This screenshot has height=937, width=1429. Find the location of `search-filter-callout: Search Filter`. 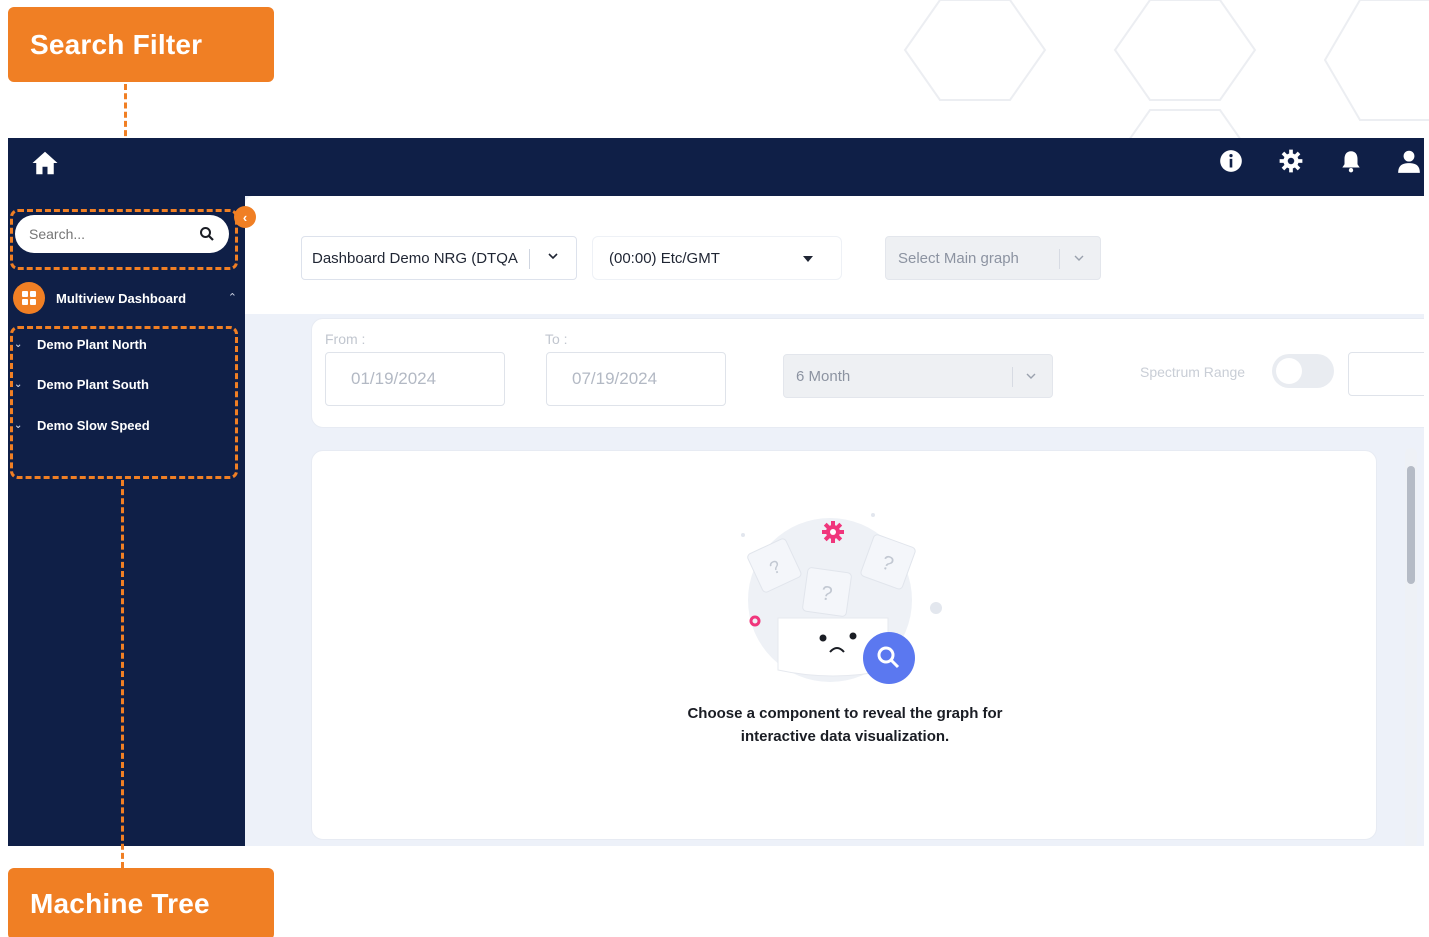

search-filter-callout: Search Filter is located at coordinates (141, 44).